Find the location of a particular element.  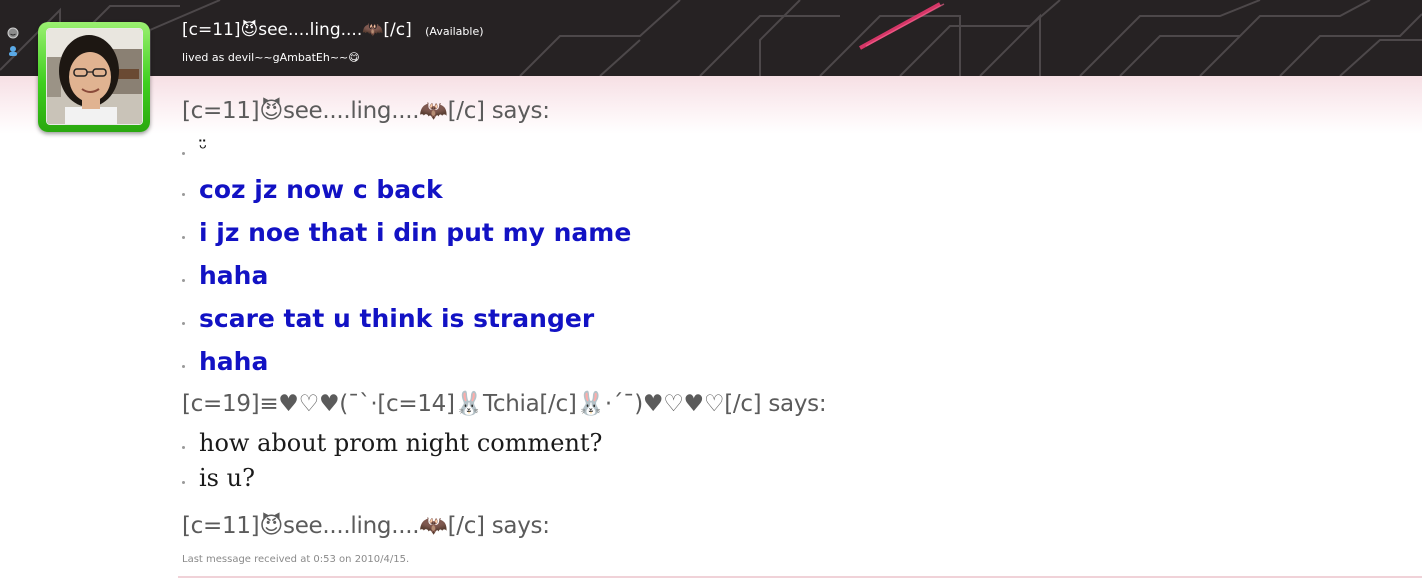

message-text: scare tat u think is stranger is located at coordinates (397, 318).